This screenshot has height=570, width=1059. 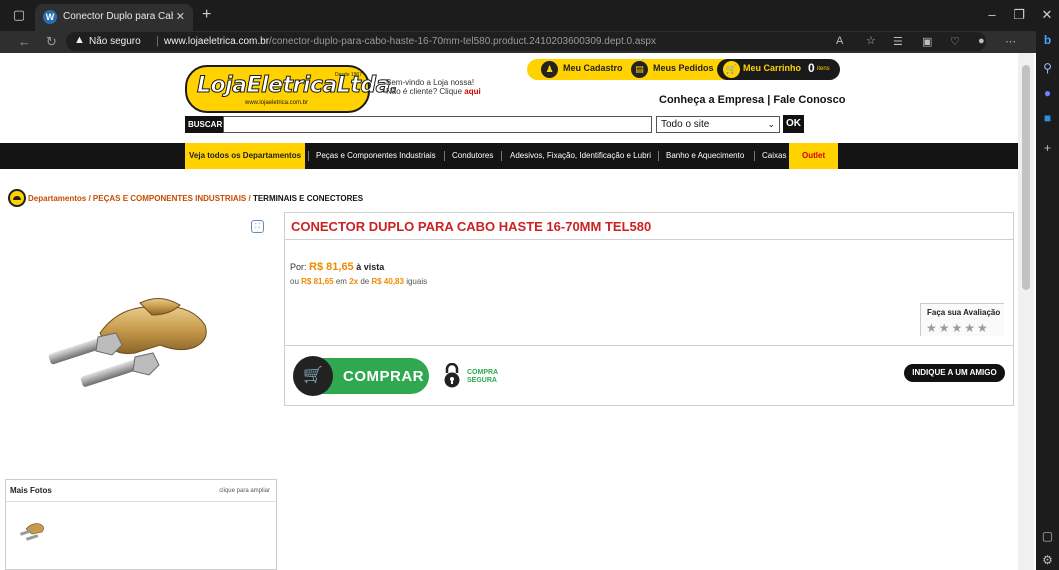 I want to click on dept-conductors: Condutores, so click(x=472, y=156).